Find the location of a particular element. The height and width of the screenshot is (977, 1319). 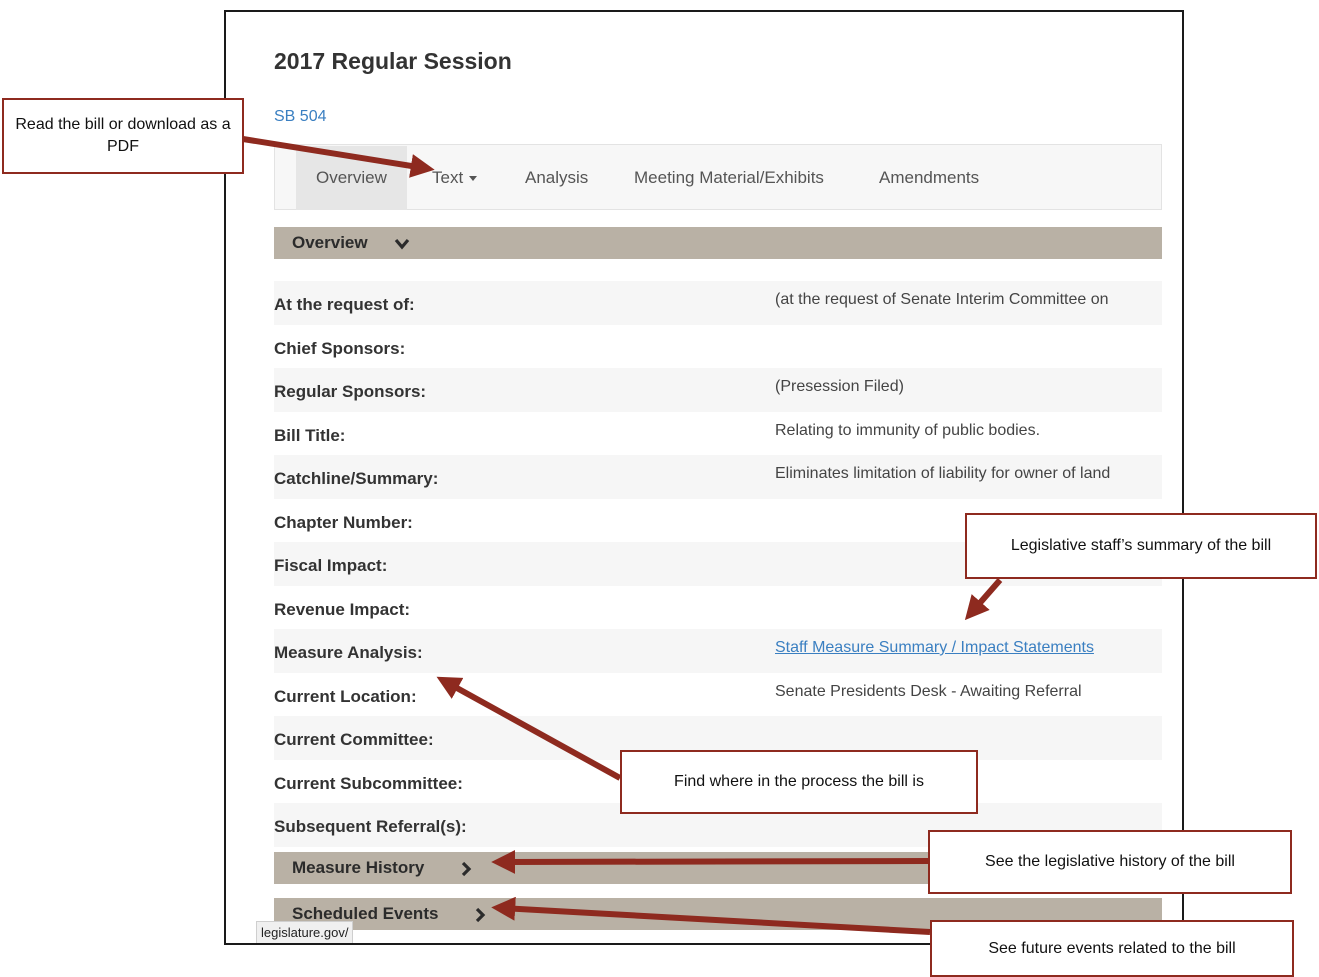

tab-amendments: Amendments is located at coordinates (929, 178).